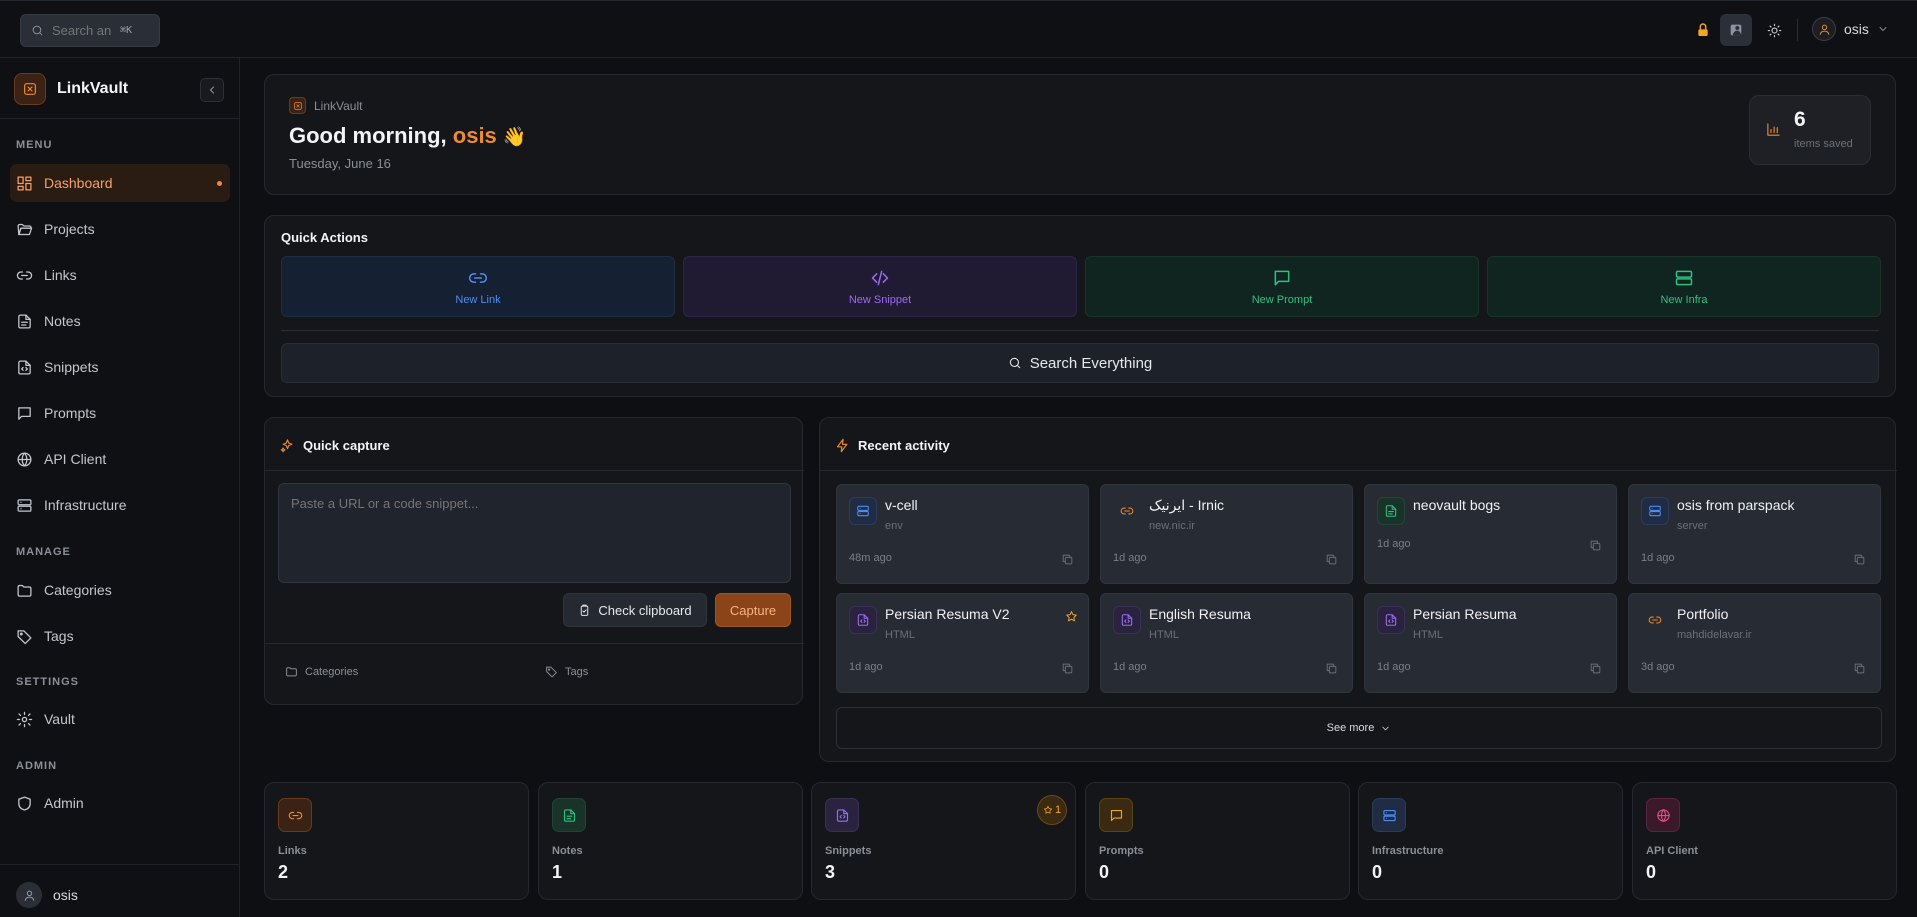  I want to click on new-link-label: New Link, so click(478, 299).